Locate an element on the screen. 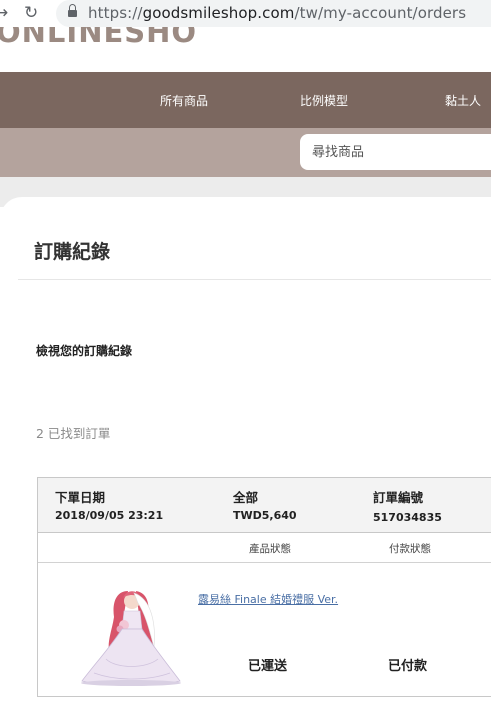 This screenshot has width=491, height=727. logo-text: ONLINESHOP is located at coordinates (98, 37).